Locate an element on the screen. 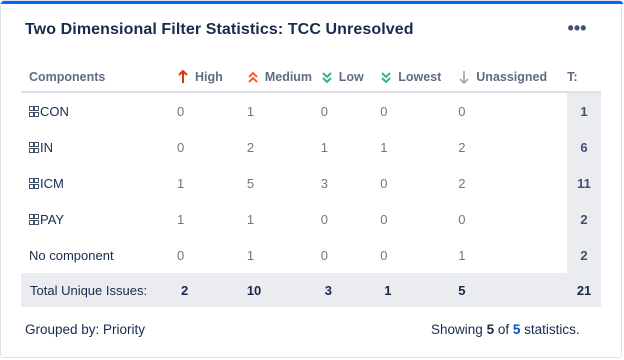 This screenshot has width=624, height=360. showing-statistics-text: Showing 5 of 5 statistics. is located at coordinates (505, 329).